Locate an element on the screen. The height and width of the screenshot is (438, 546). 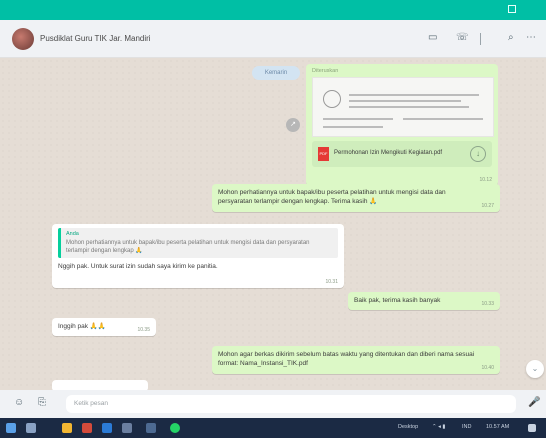
message-time: 10.12 is located at coordinates (485, 180).